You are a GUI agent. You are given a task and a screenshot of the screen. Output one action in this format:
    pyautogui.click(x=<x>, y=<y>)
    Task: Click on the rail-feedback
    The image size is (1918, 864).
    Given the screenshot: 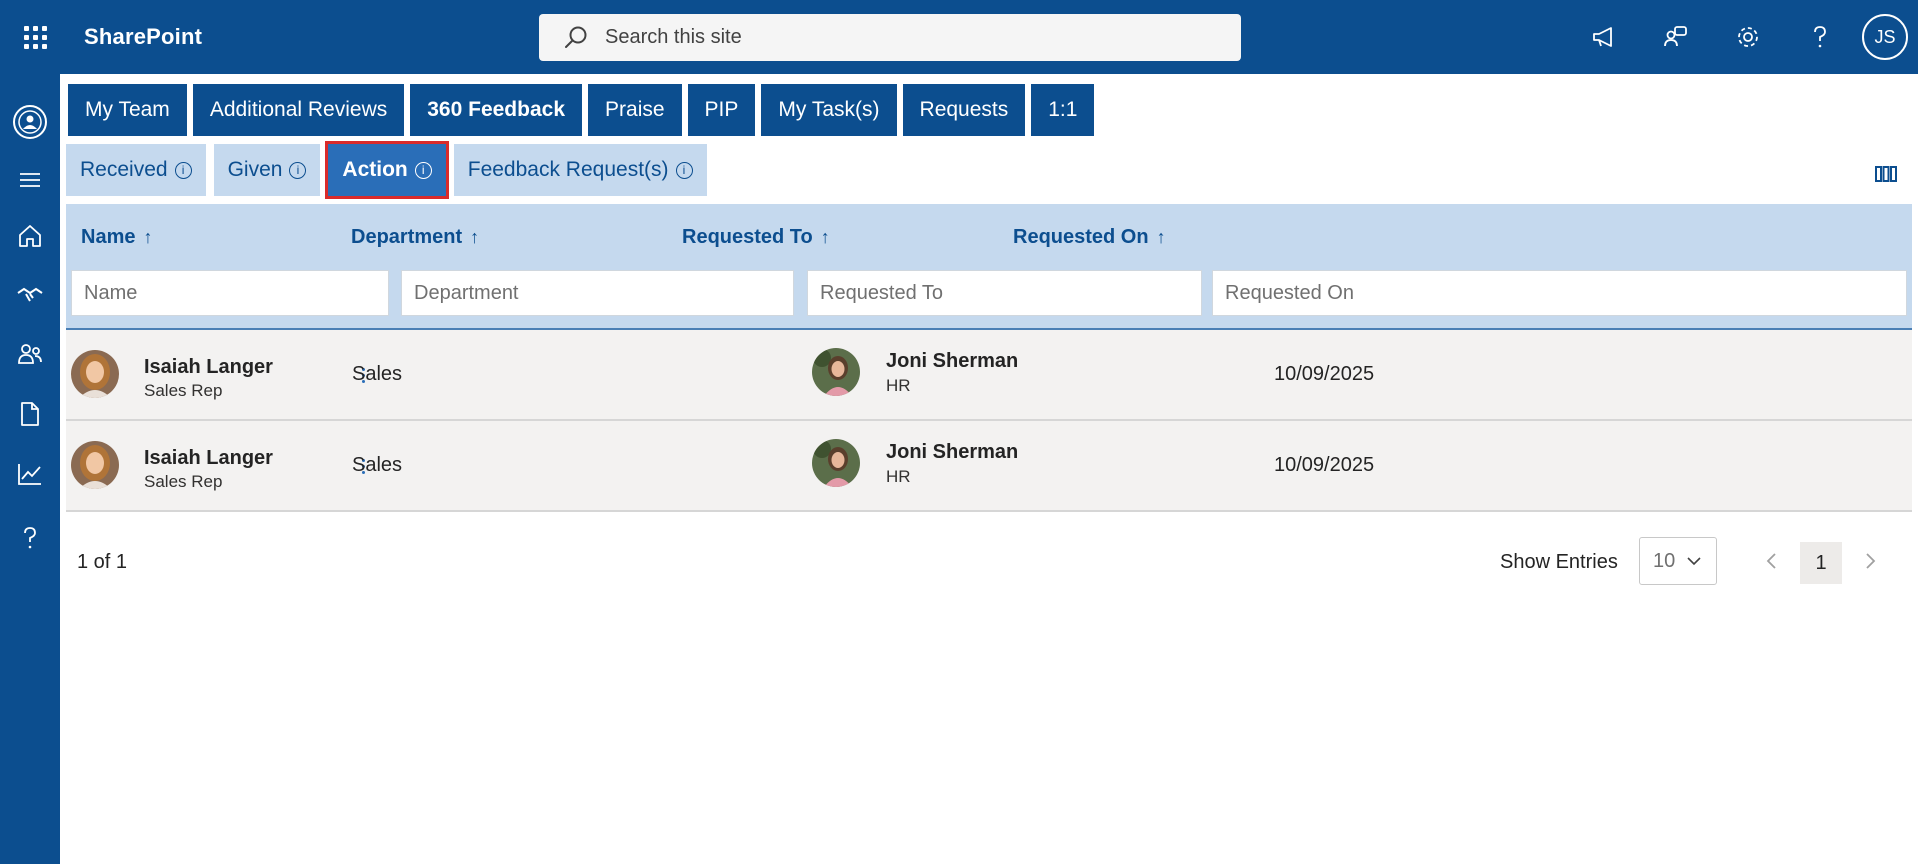 What is the action you would take?
    pyautogui.click(x=30, y=294)
    